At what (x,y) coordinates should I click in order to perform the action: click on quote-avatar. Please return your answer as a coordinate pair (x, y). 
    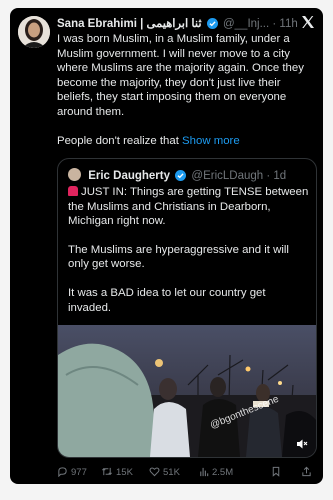
    Looking at the image, I should click on (74, 174).